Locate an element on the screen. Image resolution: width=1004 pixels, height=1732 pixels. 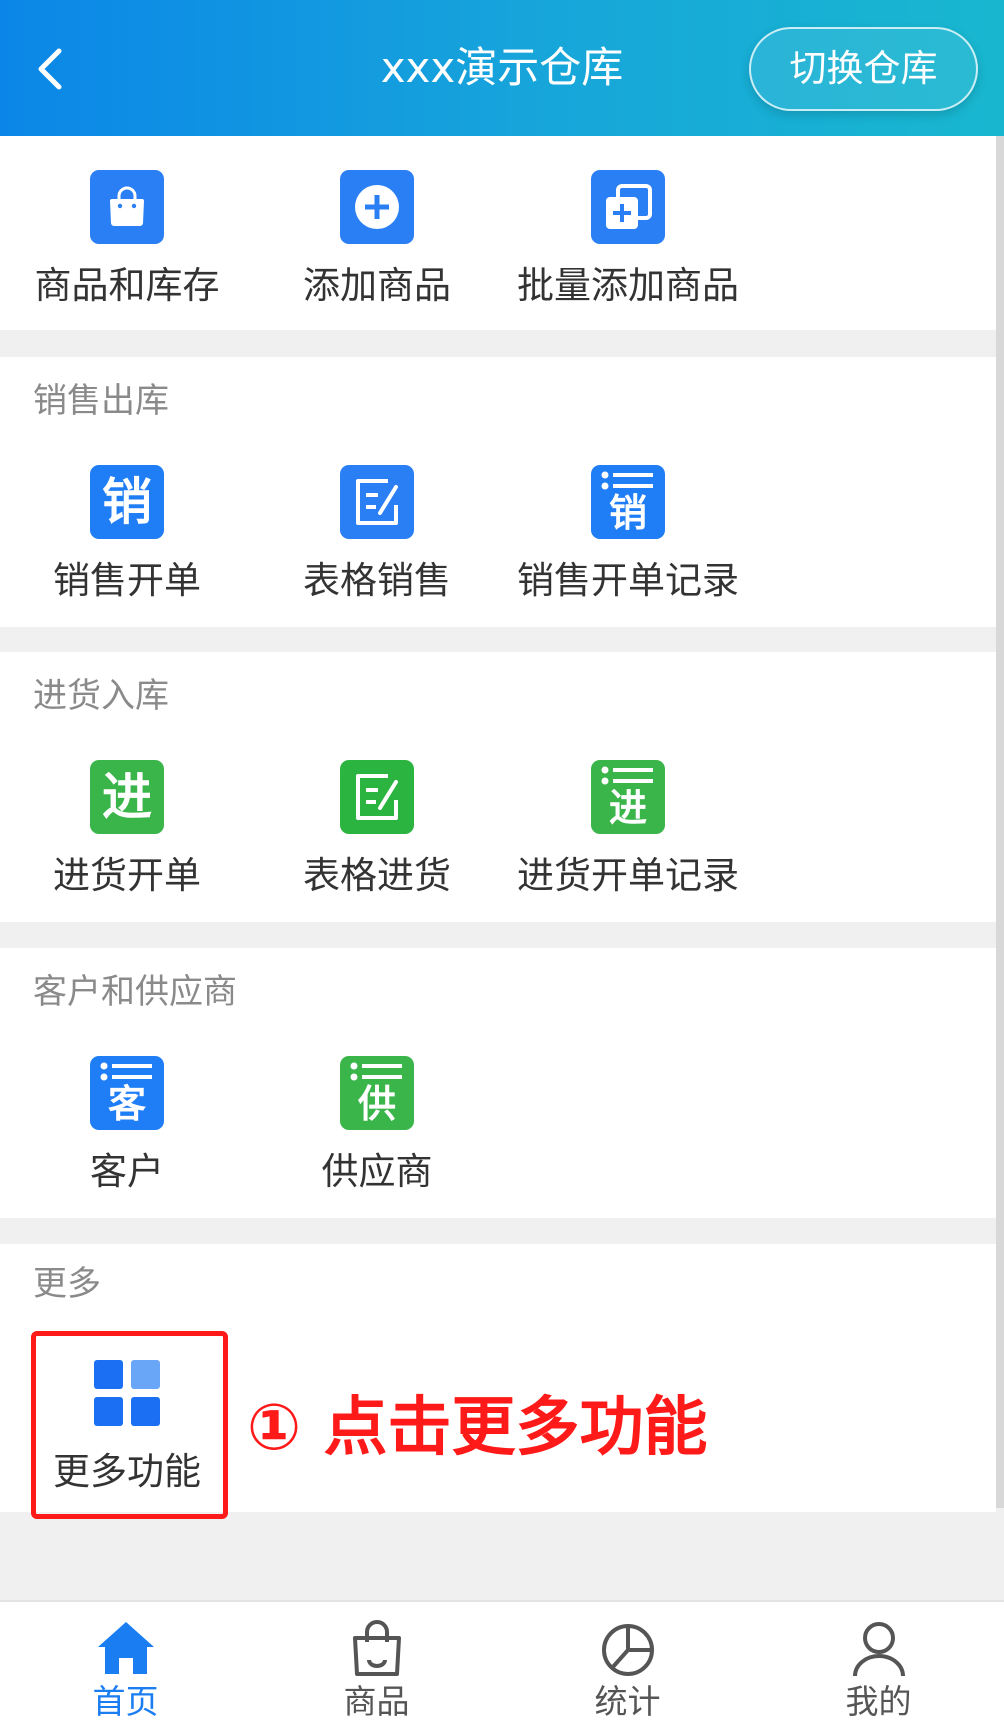
nav-item-statistics: 统计 is located at coordinates (627, 1667).